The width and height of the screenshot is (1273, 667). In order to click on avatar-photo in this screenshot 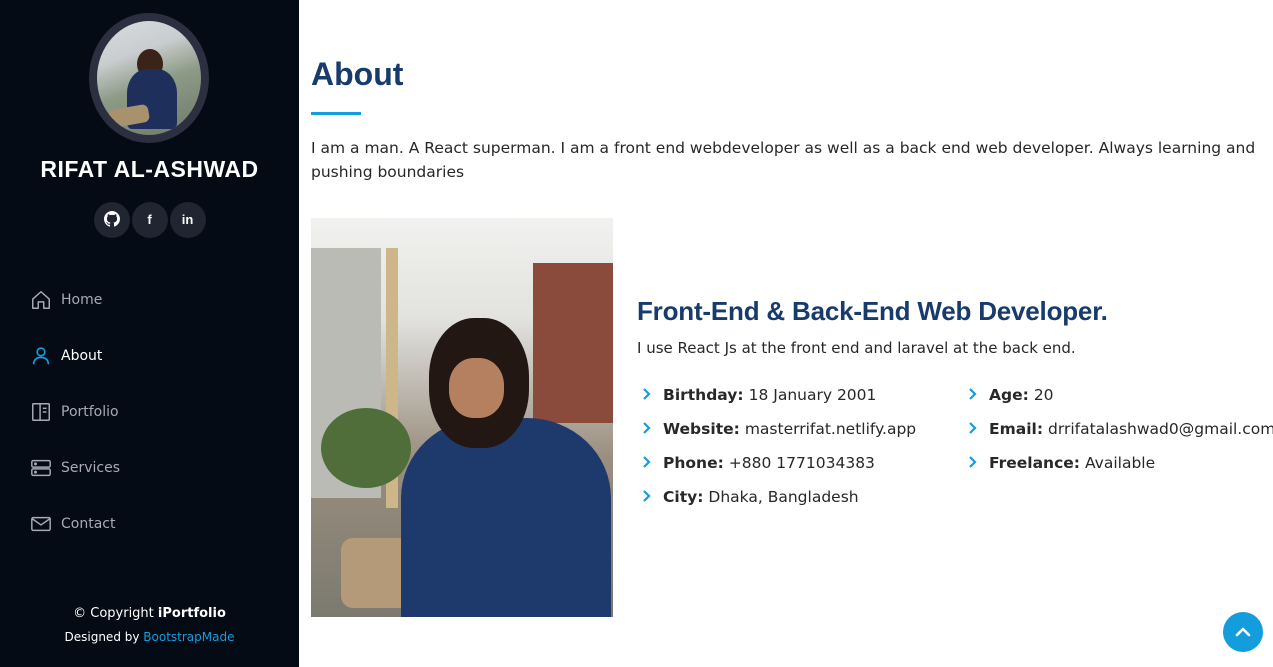, I will do `click(149, 78)`.